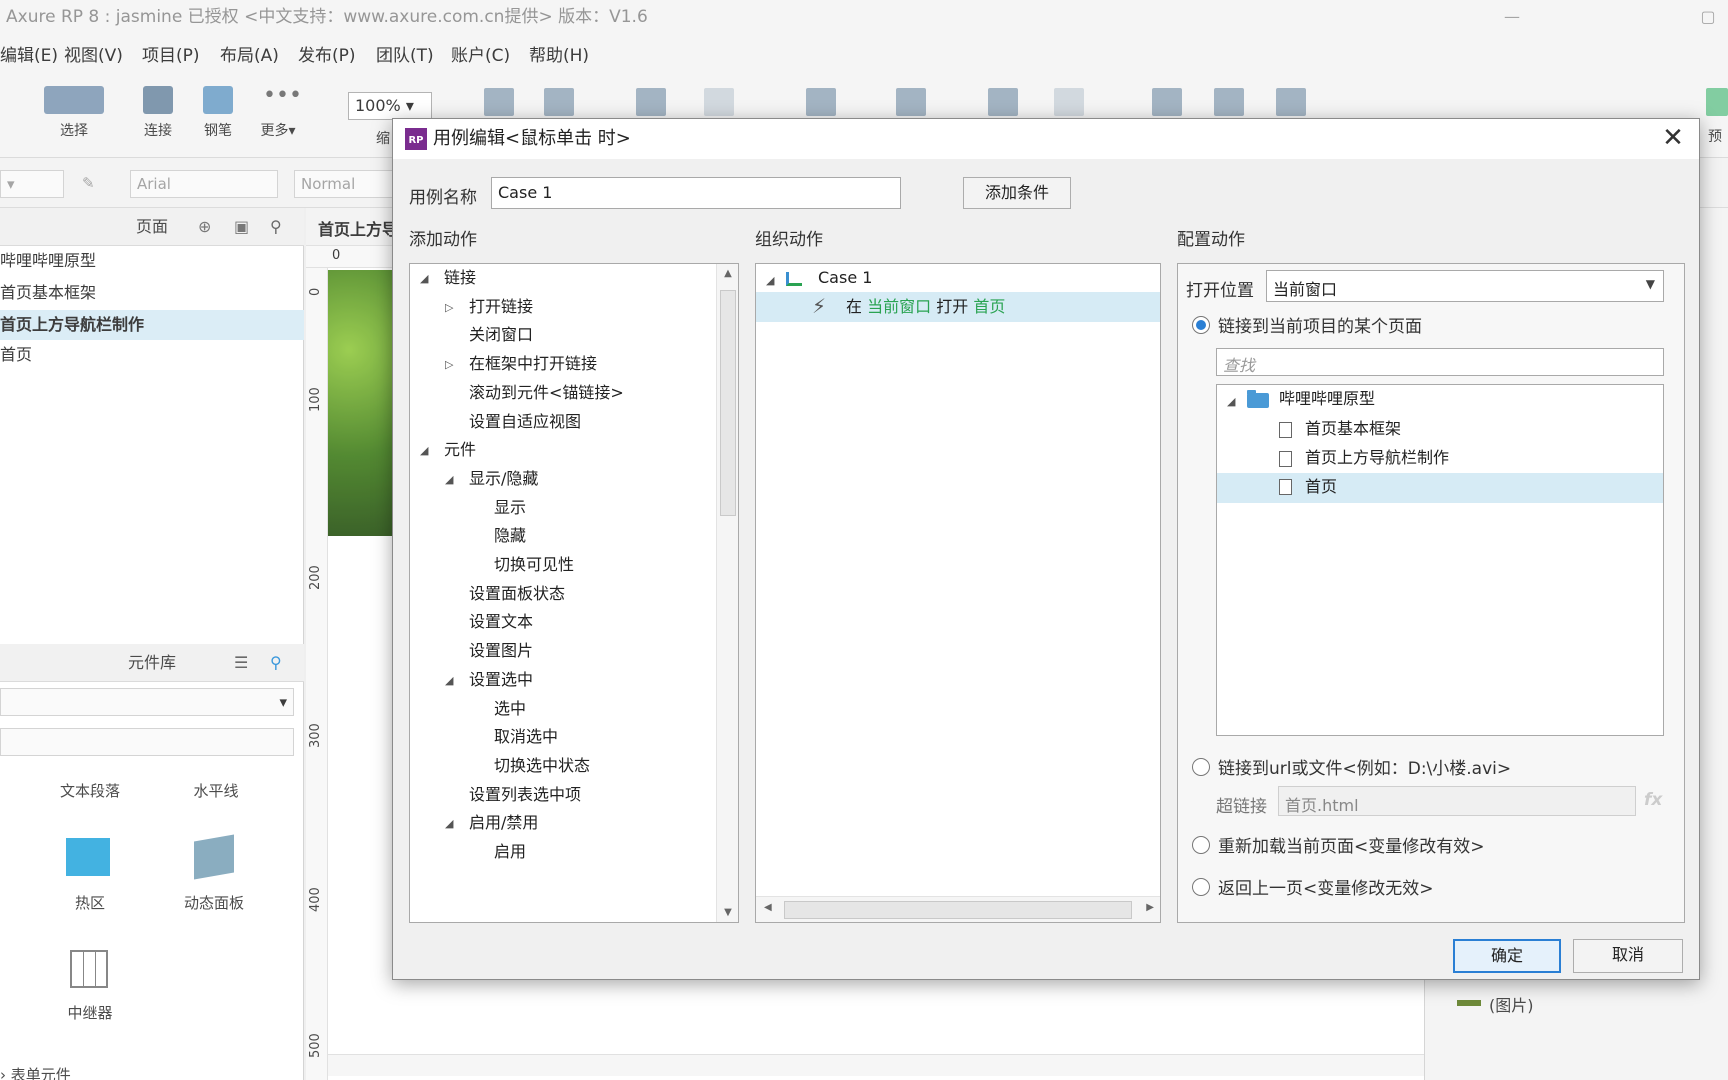  What do you see at coordinates (1326, 889) in the screenshot?
I see `option-back-label: 返回上一页<变量修改无效>` at bounding box center [1326, 889].